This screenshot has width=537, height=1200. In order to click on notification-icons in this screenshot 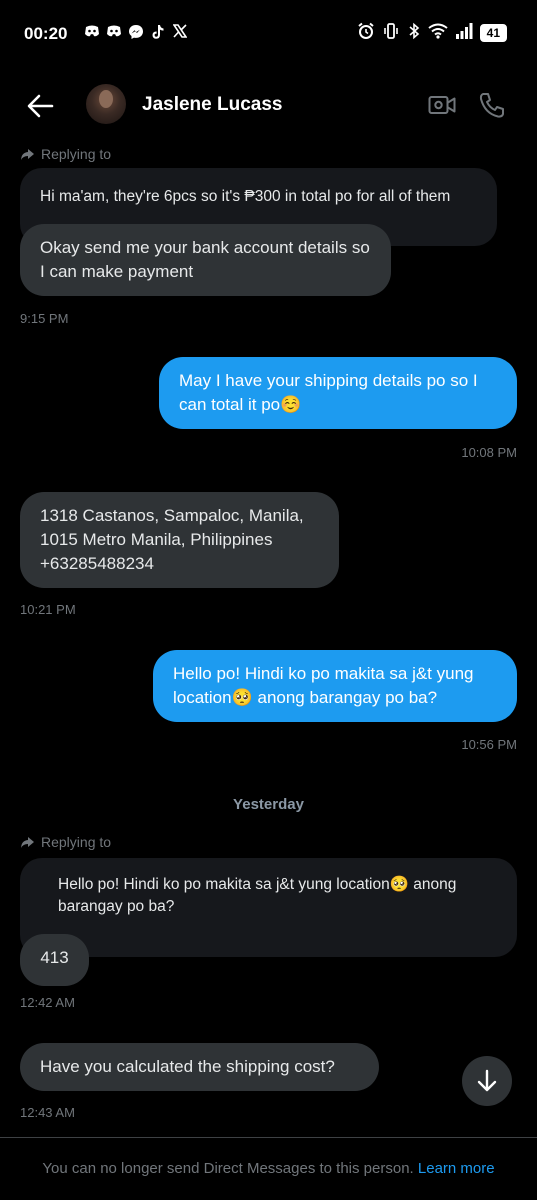, I will do `click(136, 33)`.